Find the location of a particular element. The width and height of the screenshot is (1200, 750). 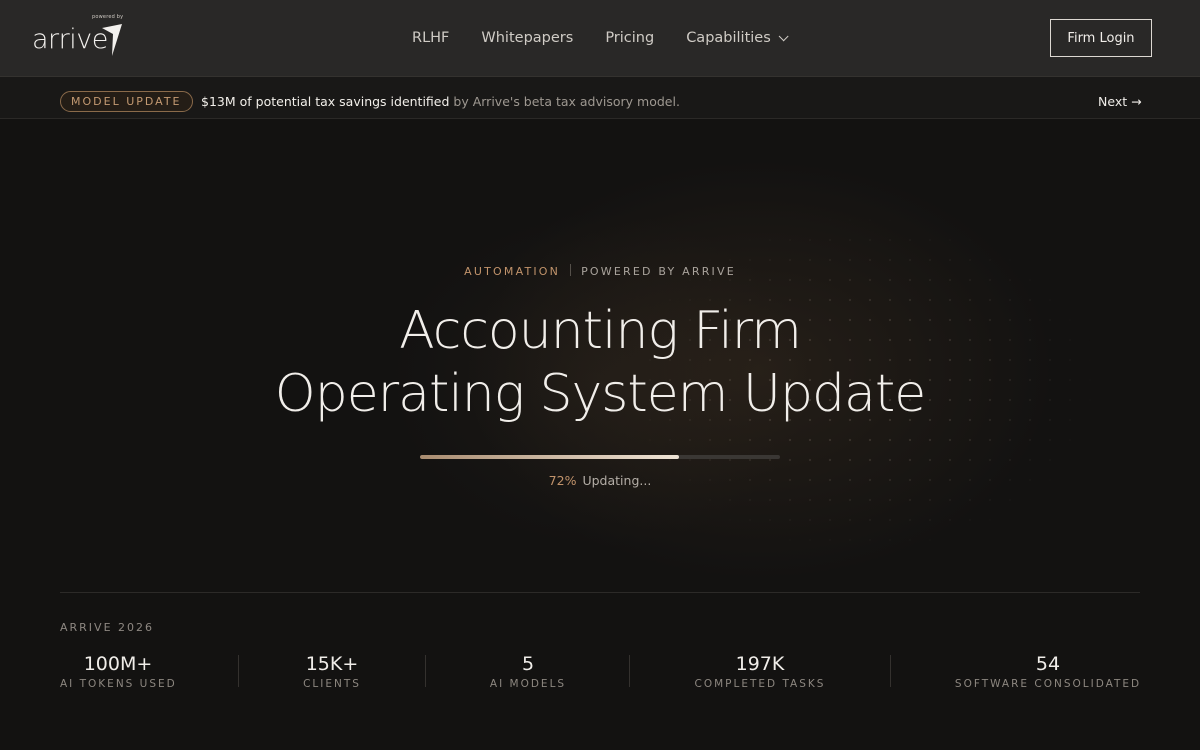

update-progress-bar is located at coordinates (600, 457).